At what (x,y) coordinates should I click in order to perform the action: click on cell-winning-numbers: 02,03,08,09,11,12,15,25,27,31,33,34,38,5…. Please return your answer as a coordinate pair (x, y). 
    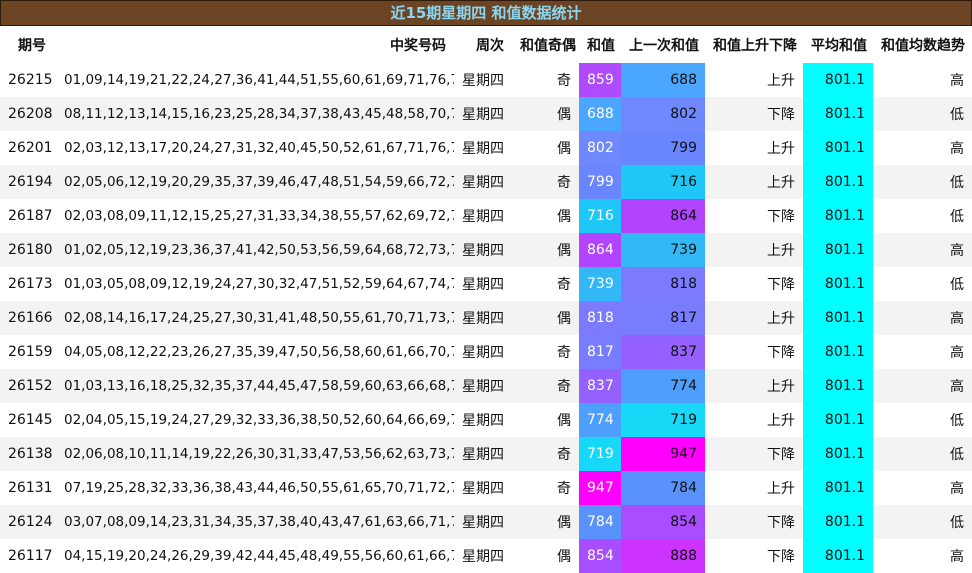
    Looking at the image, I should click on (255, 216).